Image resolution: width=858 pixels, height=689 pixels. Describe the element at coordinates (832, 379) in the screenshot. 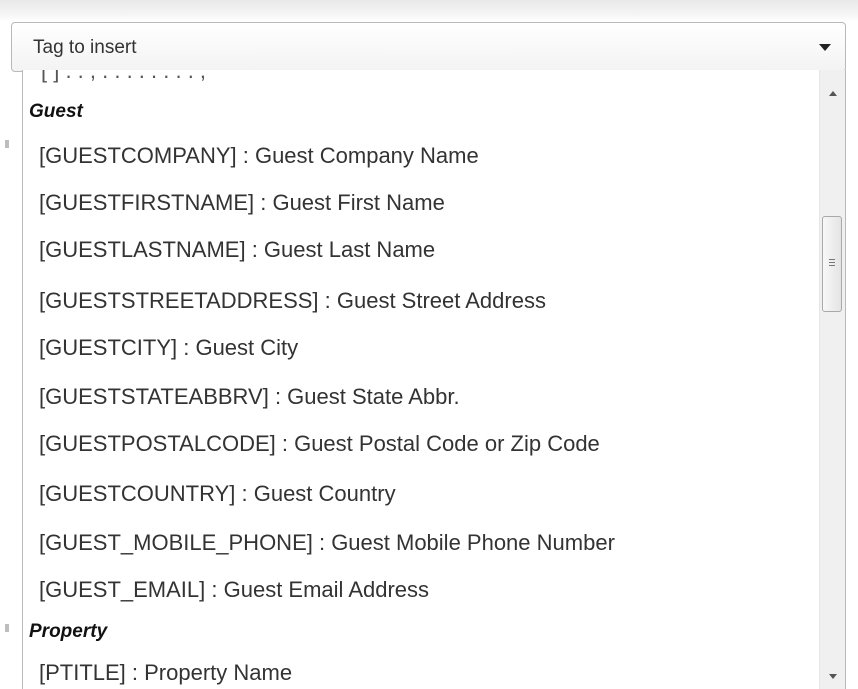

I see `vertical-scrollbar` at that location.